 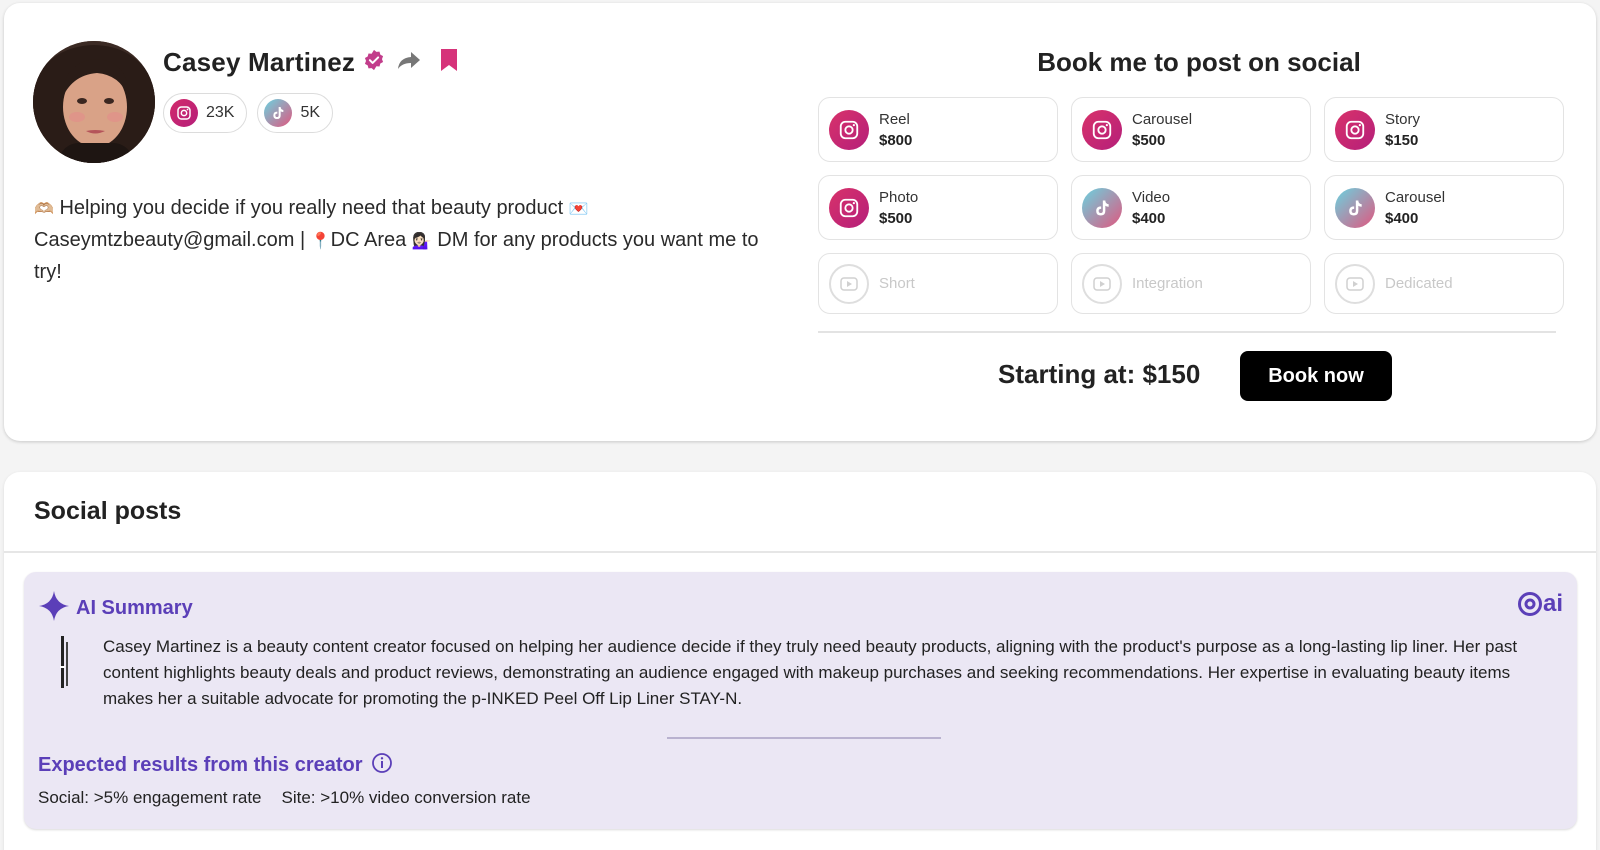 I want to click on love-letter-emoji: 💌, so click(x=578, y=209).